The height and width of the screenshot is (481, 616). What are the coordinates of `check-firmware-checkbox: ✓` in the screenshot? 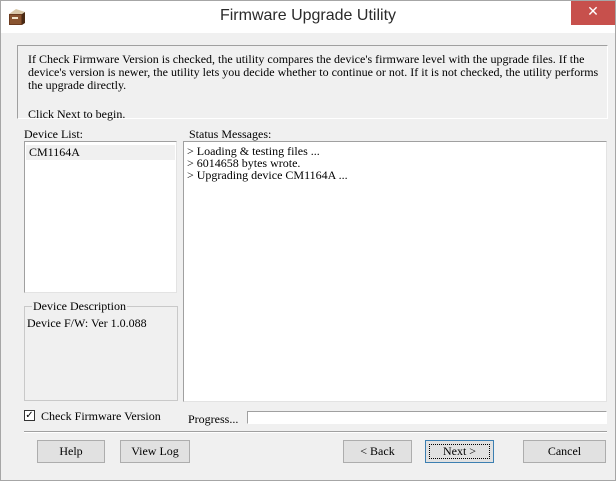 It's located at (29, 415).